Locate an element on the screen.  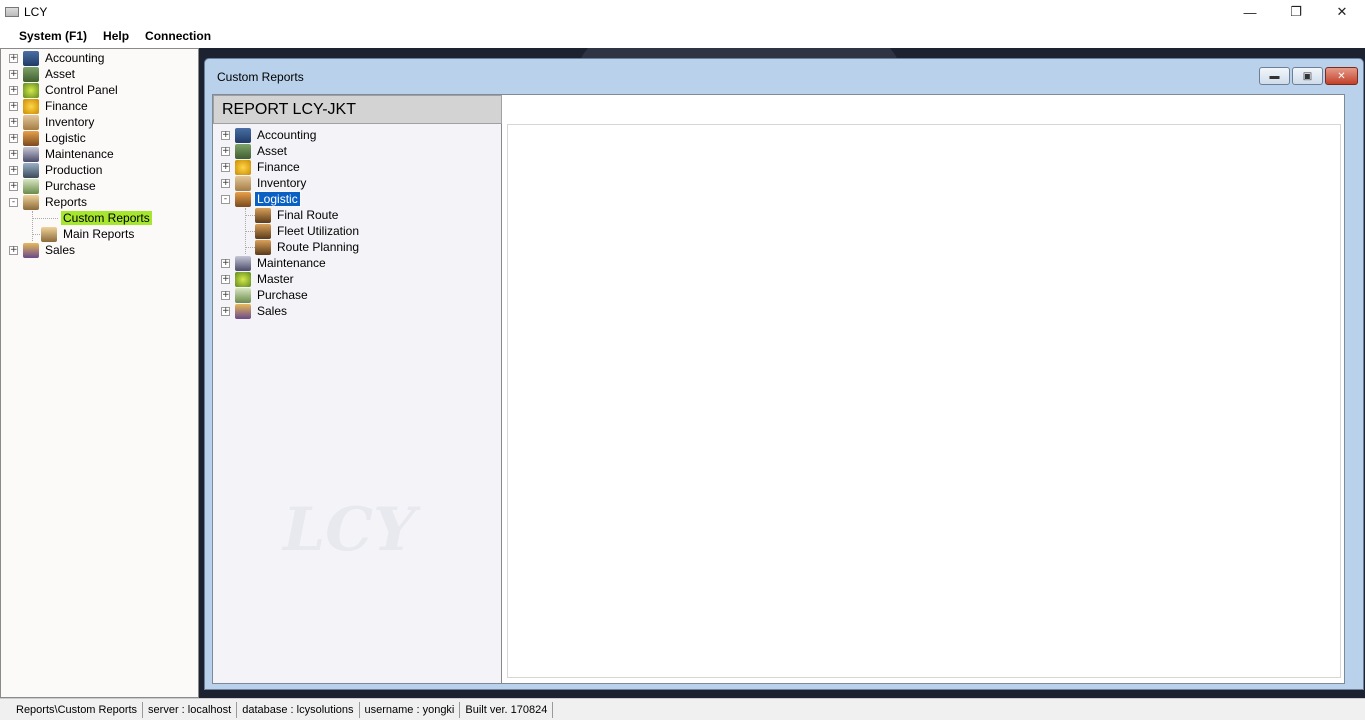
app-icon is located at coordinates (12, 12).